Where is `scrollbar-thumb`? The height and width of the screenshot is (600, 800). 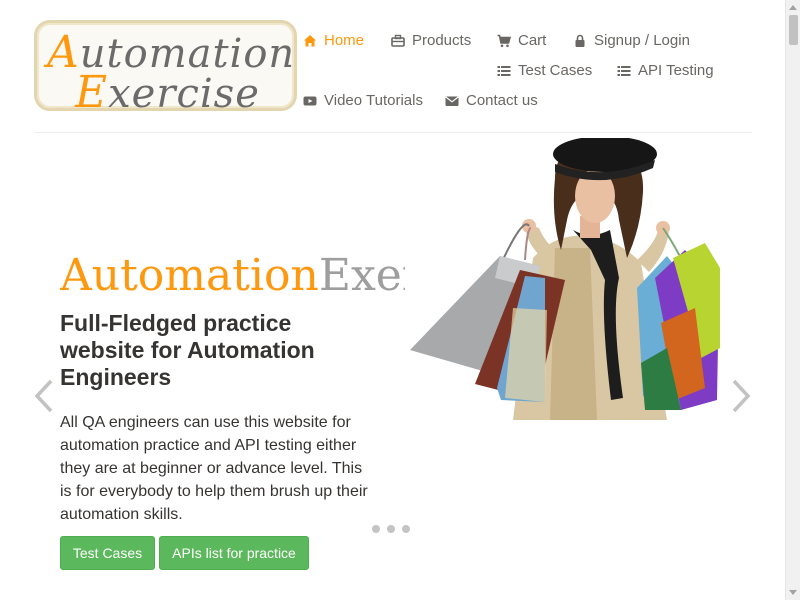 scrollbar-thumb is located at coordinates (793, 30).